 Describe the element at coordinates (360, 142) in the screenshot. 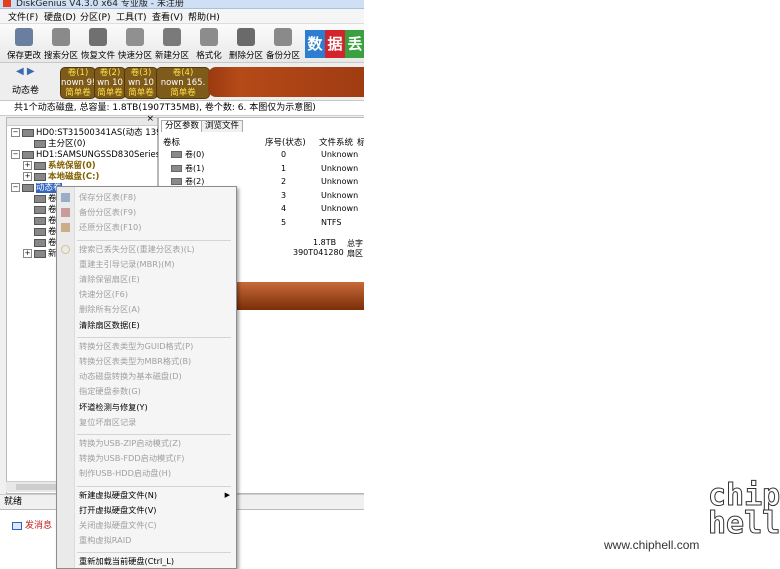

I see `column-header-flag: 标` at that location.